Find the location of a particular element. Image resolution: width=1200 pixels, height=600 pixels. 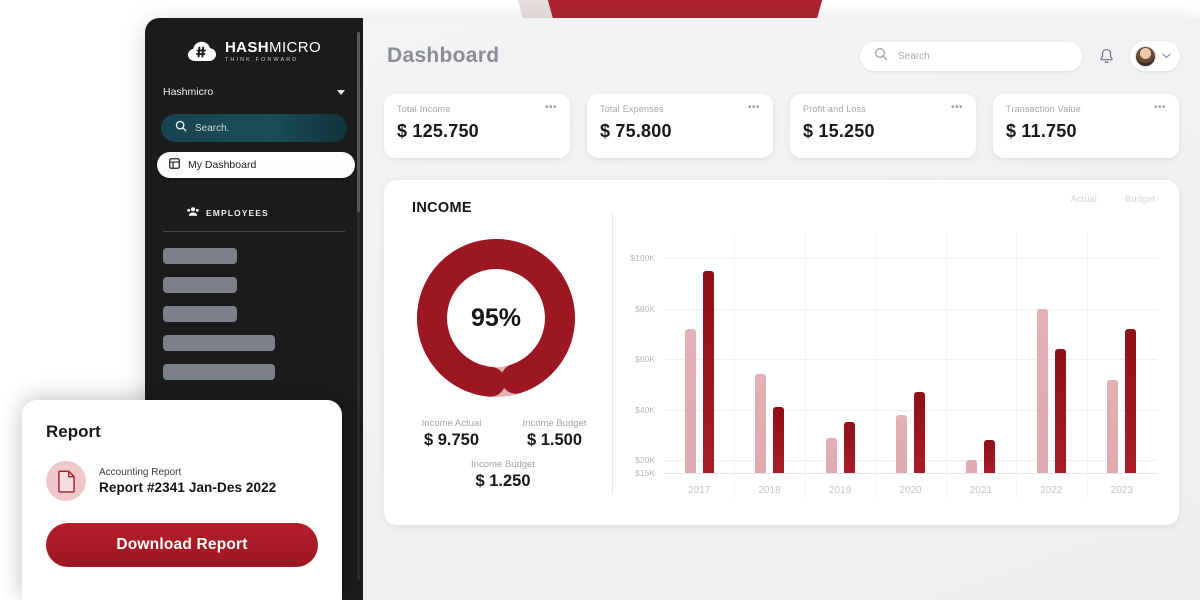

search-input: Search is located at coordinates (971, 56).